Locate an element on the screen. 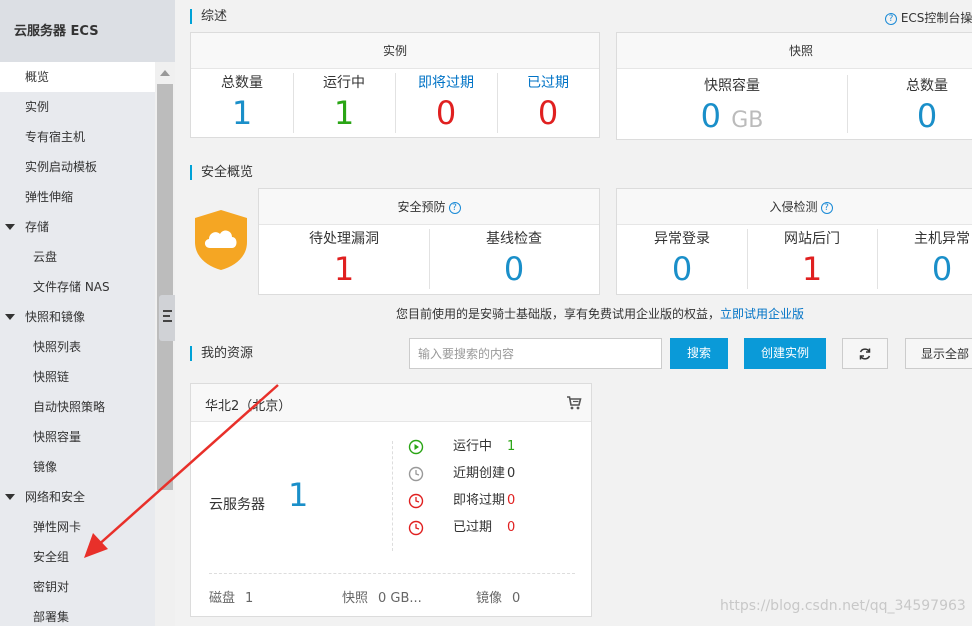 Image resolution: width=972 pixels, height=626 pixels. stat-item: 网站后门 1 is located at coordinates (812, 259).